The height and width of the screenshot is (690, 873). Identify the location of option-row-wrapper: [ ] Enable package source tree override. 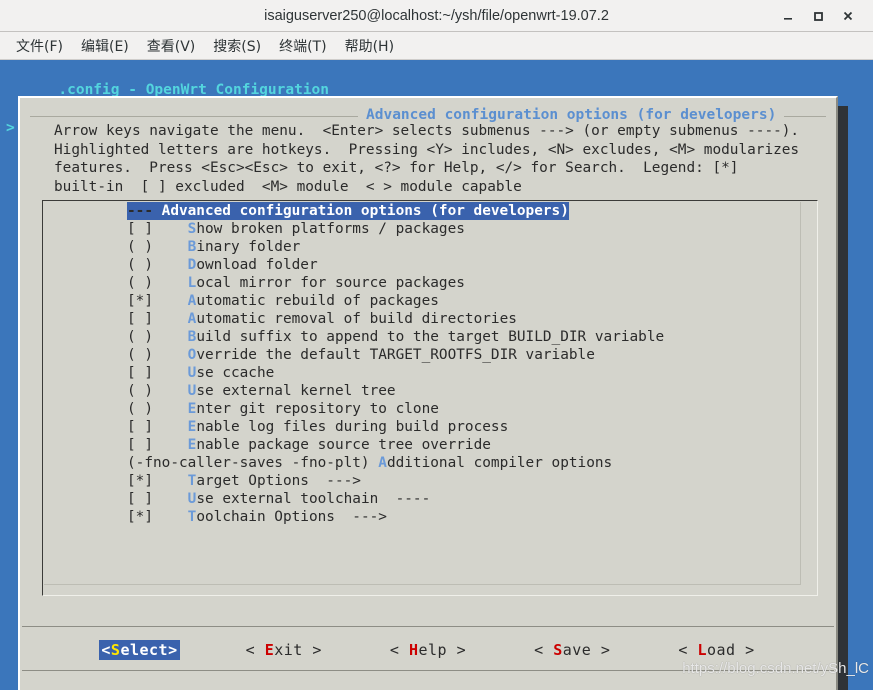
(472, 445).